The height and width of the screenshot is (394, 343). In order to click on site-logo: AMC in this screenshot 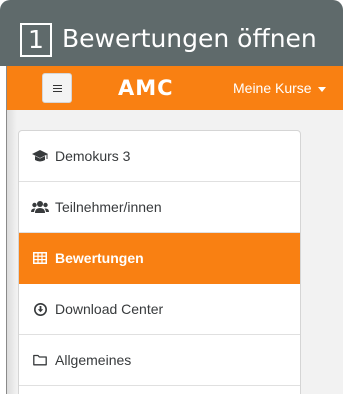, I will do `click(146, 88)`.